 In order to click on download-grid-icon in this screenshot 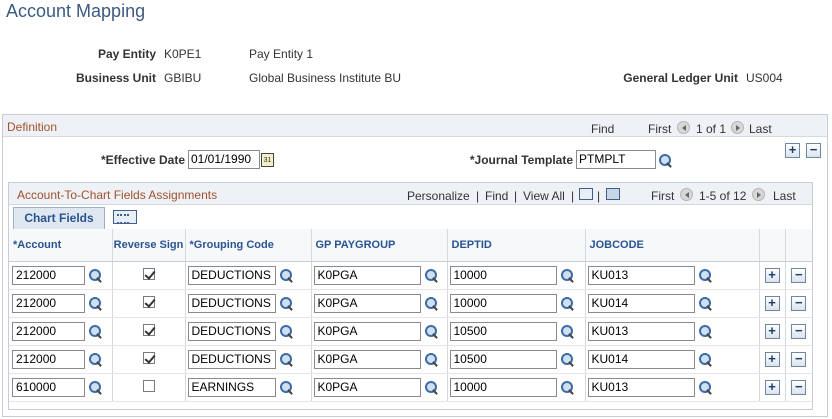, I will do `click(613, 194)`.